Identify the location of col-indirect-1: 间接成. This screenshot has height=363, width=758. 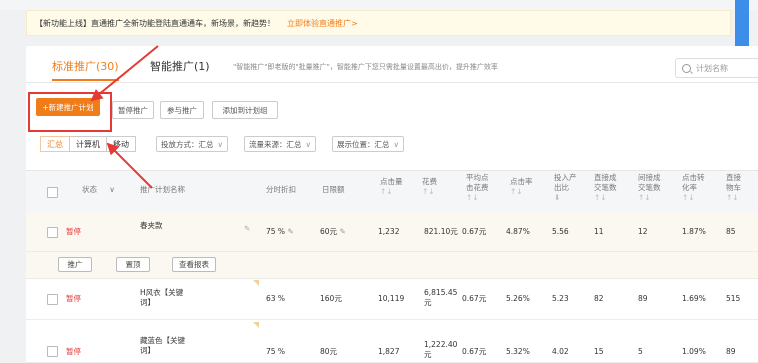
(649, 177).